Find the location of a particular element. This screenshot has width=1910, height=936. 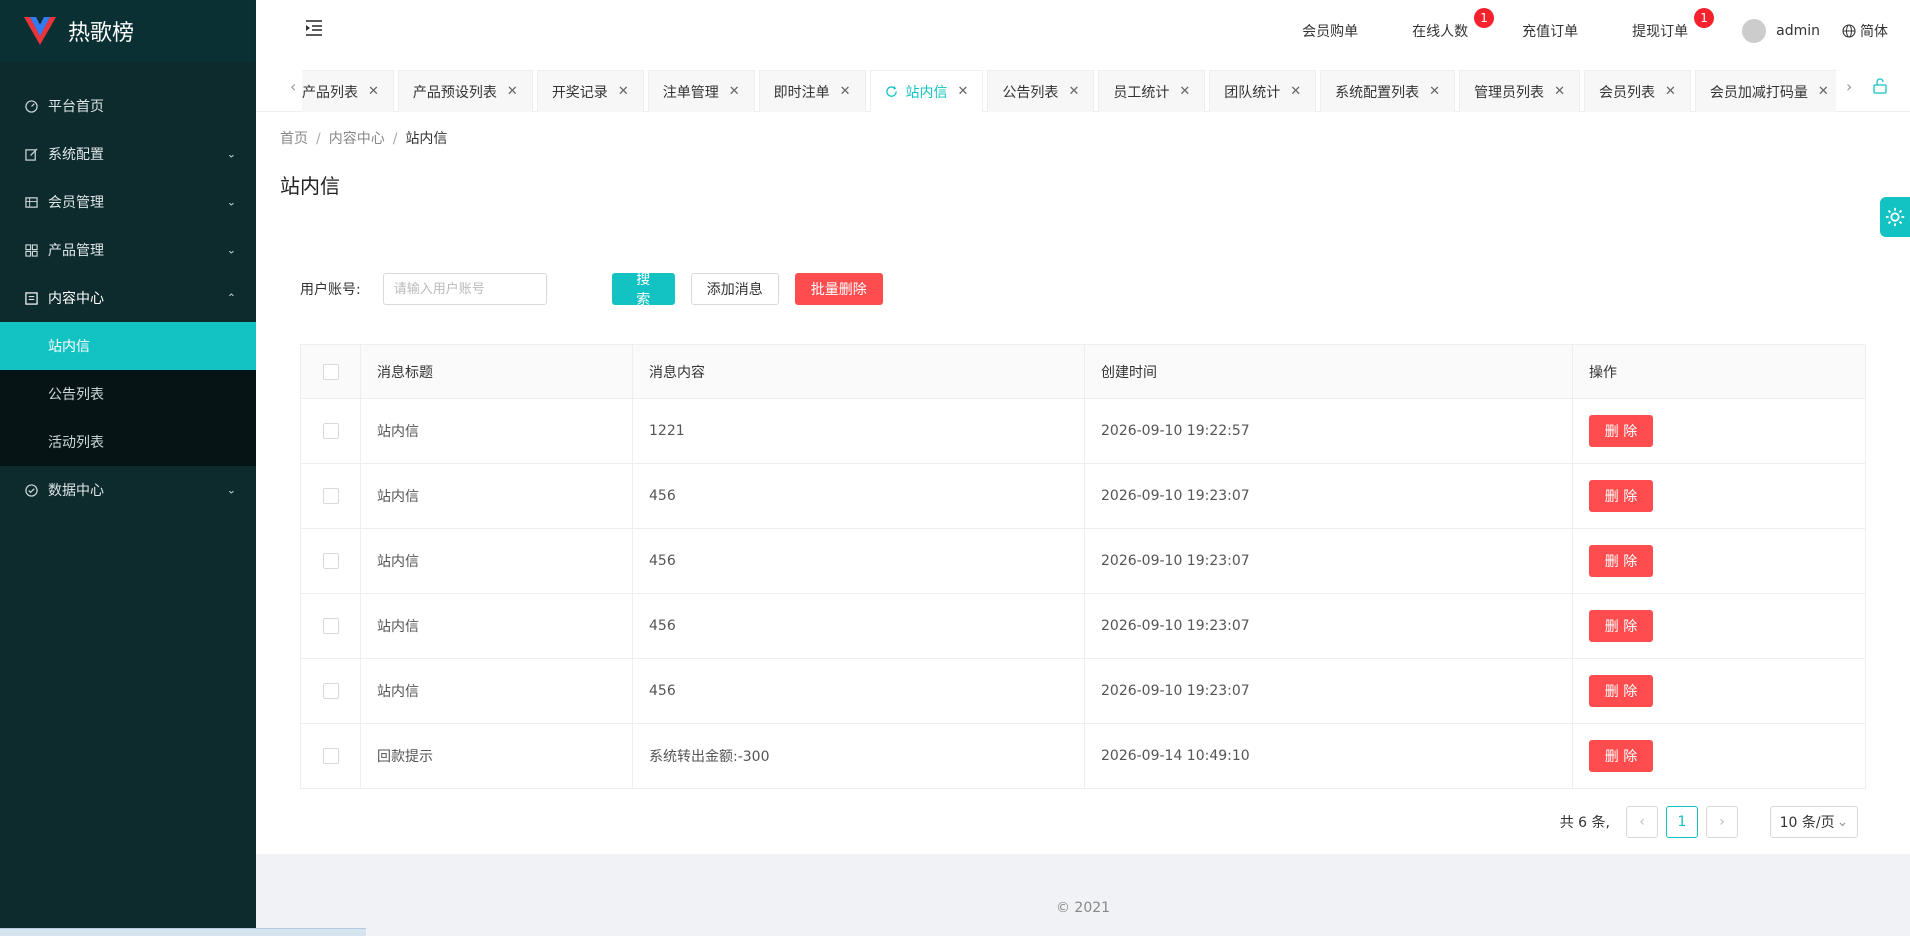

tab-label: 站内信 is located at coordinates (926, 92).